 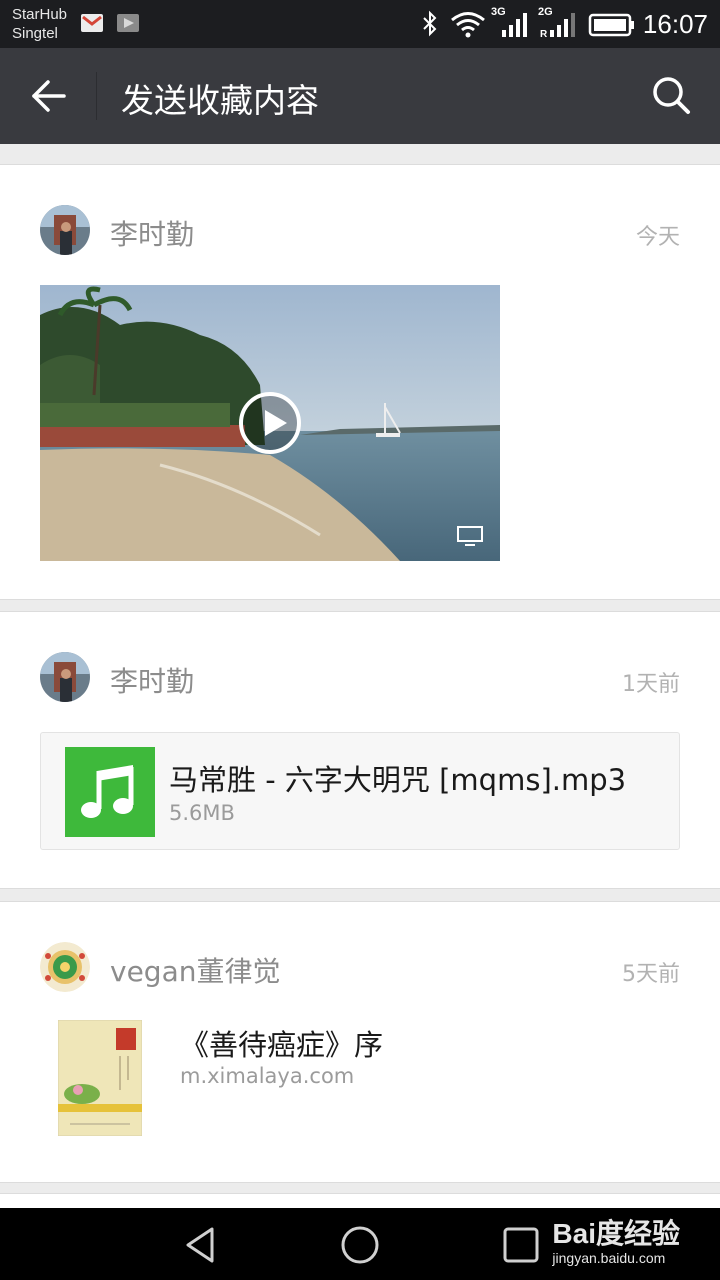 What do you see at coordinates (611, 25) in the screenshot?
I see `battery-icon` at bounding box center [611, 25].